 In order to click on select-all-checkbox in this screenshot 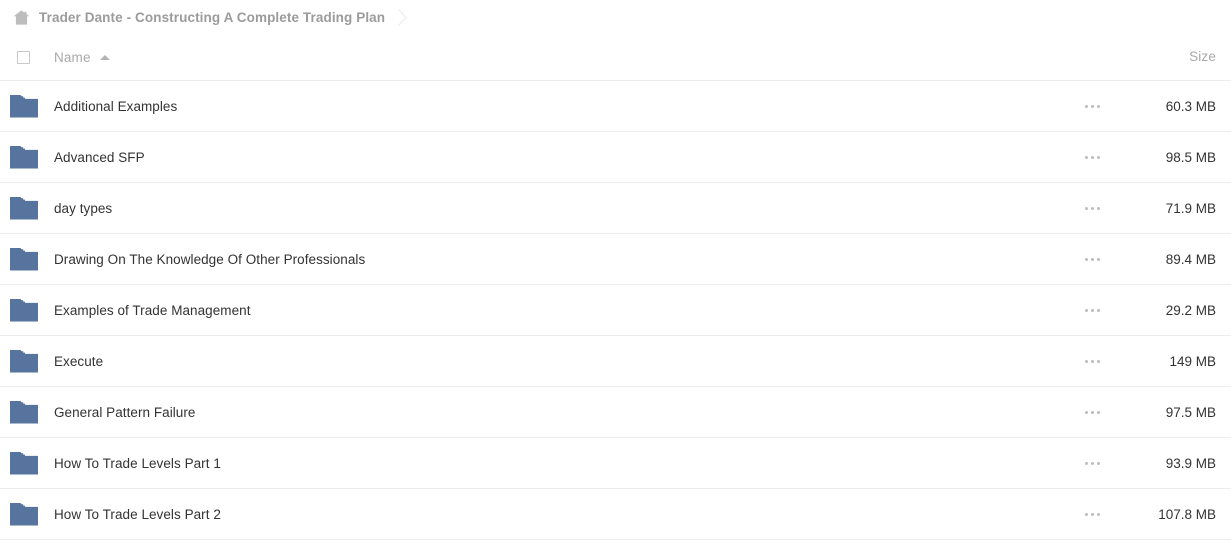, I will do `click(23, 57)`.